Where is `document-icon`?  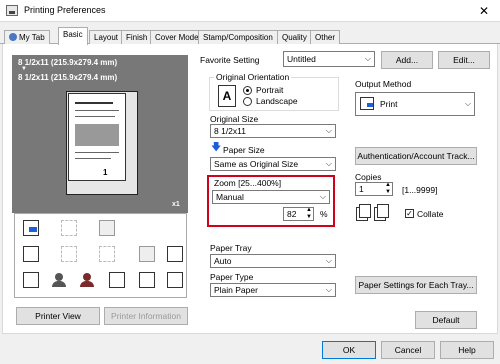 document-icon is located at coordinates (31, 280).